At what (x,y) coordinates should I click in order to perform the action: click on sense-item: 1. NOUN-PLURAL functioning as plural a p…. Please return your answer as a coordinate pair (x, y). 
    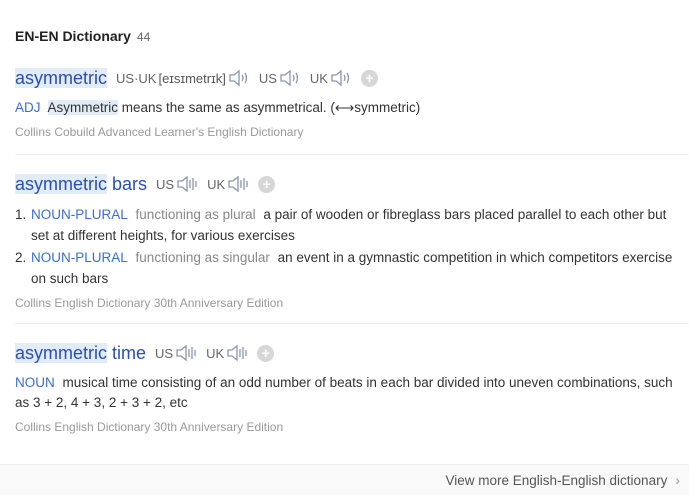
    Looking at the image, I should click on (341, 225).